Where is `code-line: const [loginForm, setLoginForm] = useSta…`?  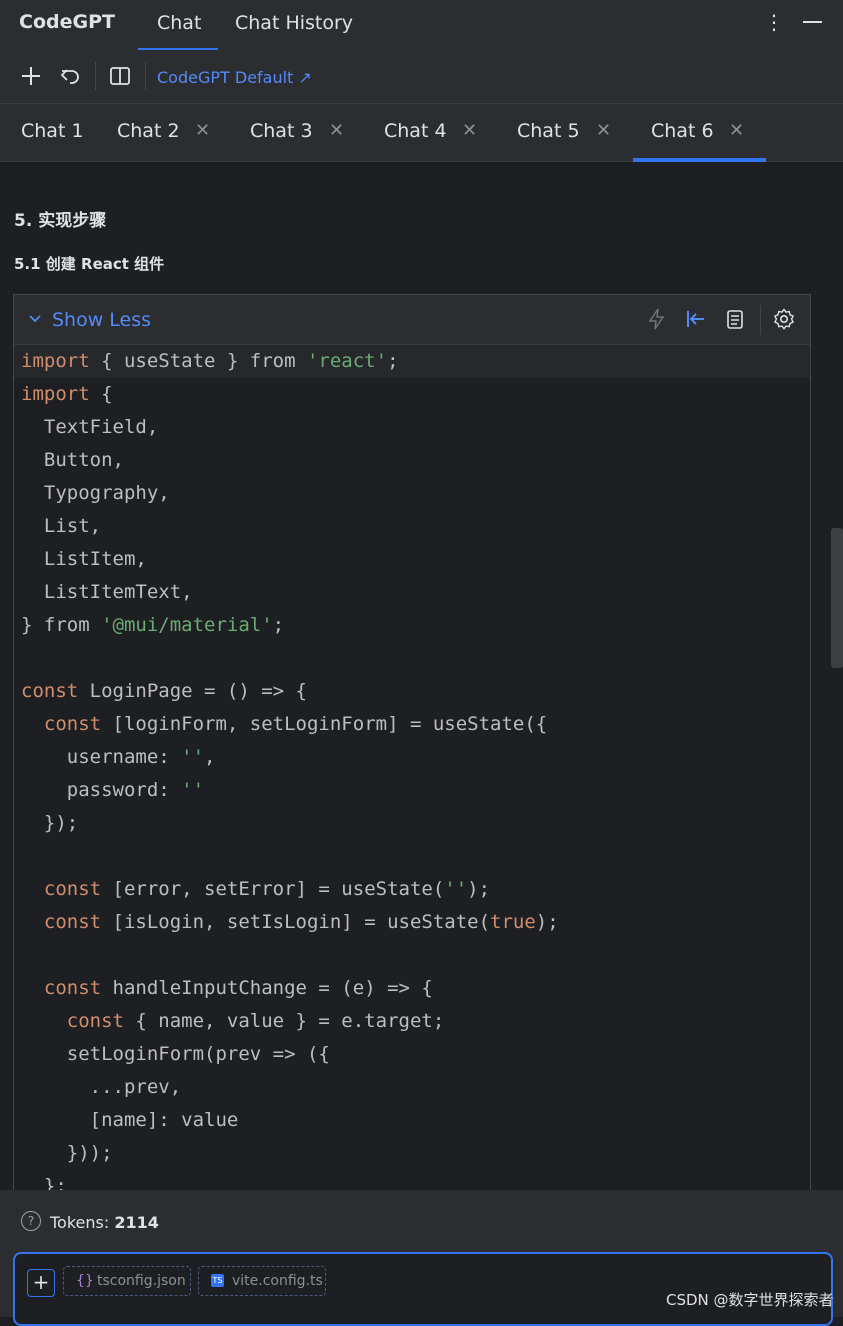 code-line: const [loginForm, setLoginForm] = useSta… is located at coordinates (295, 724).